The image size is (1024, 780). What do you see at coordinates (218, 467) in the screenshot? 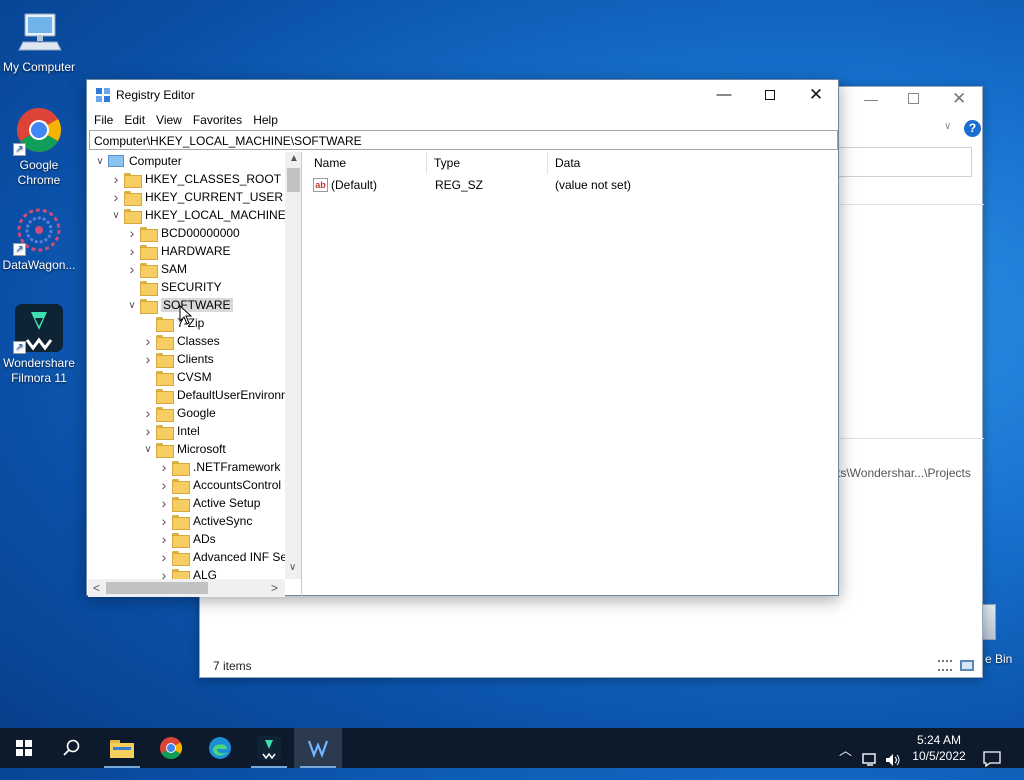
I see `tree-node: › .NETFramework` at bounding box center [218, 467].